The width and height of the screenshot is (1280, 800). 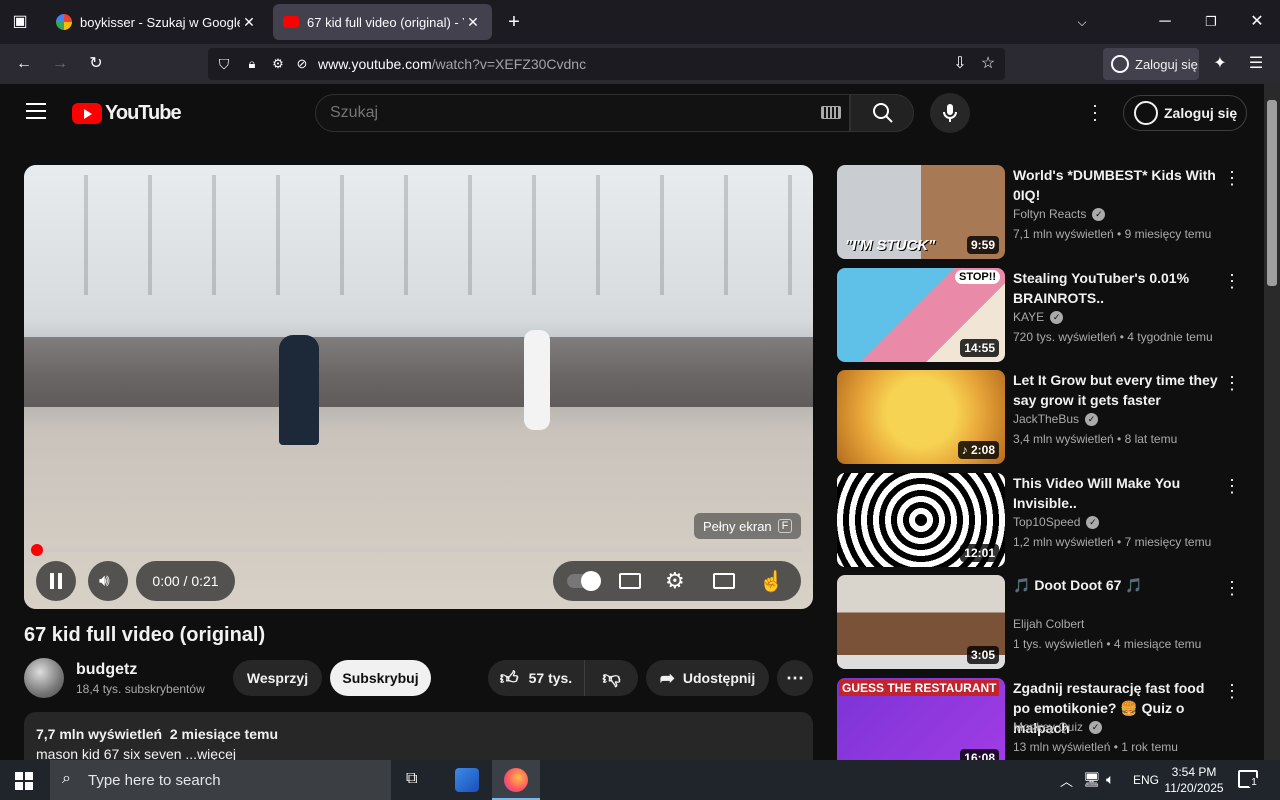 I want to click on video-thumbnail: GUESS THE RESTAURANT 16:08, so click(x=921, y=719).